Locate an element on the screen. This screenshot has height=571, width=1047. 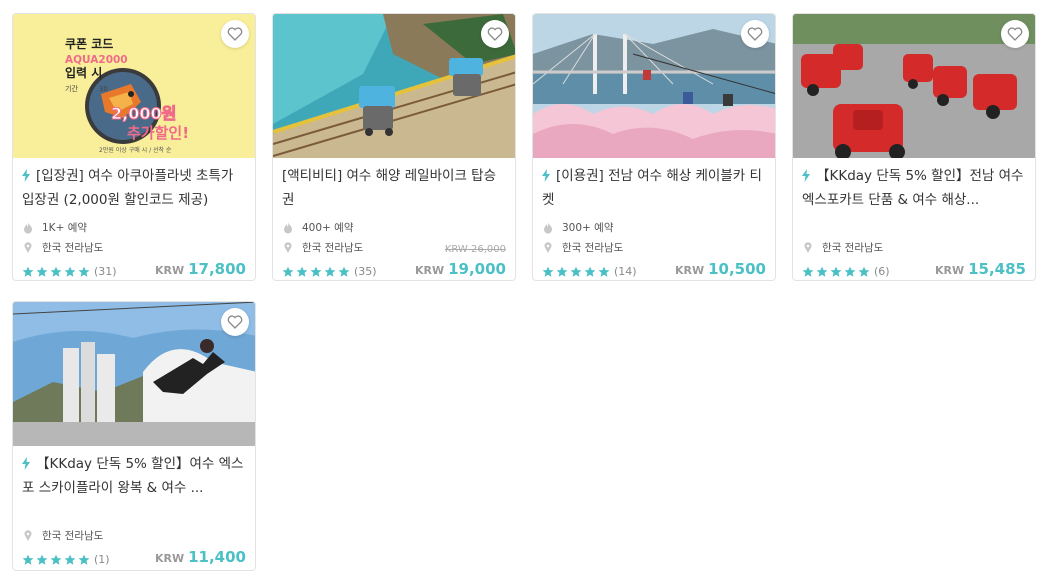
review-count: (1) is located at coordinates (102, 559).